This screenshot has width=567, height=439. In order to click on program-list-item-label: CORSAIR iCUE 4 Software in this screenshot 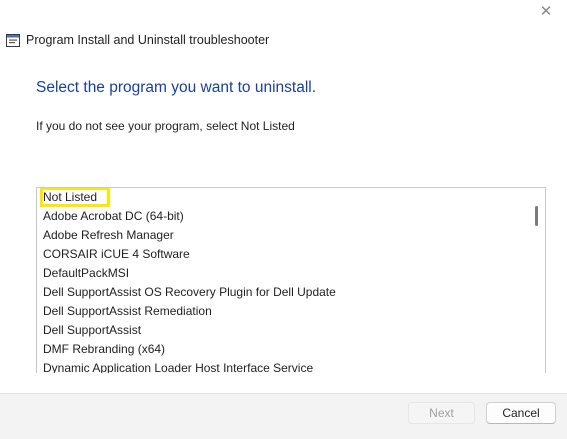, I will do `click(116, 254)`.